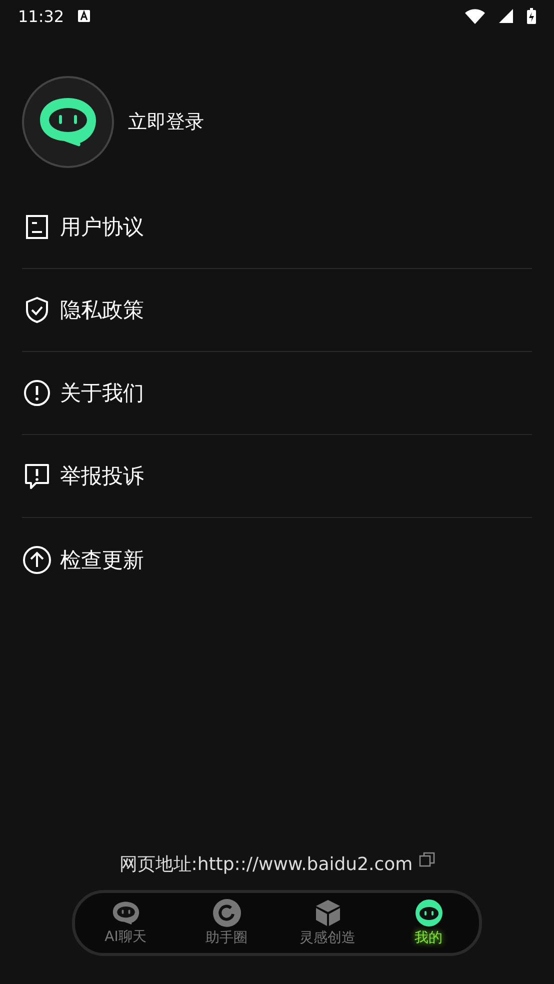 The width and height of the screenshot is (554, 984). Describe the element at coordinates (328, 913) in the screenshot. I see `cube-icon` at that location.